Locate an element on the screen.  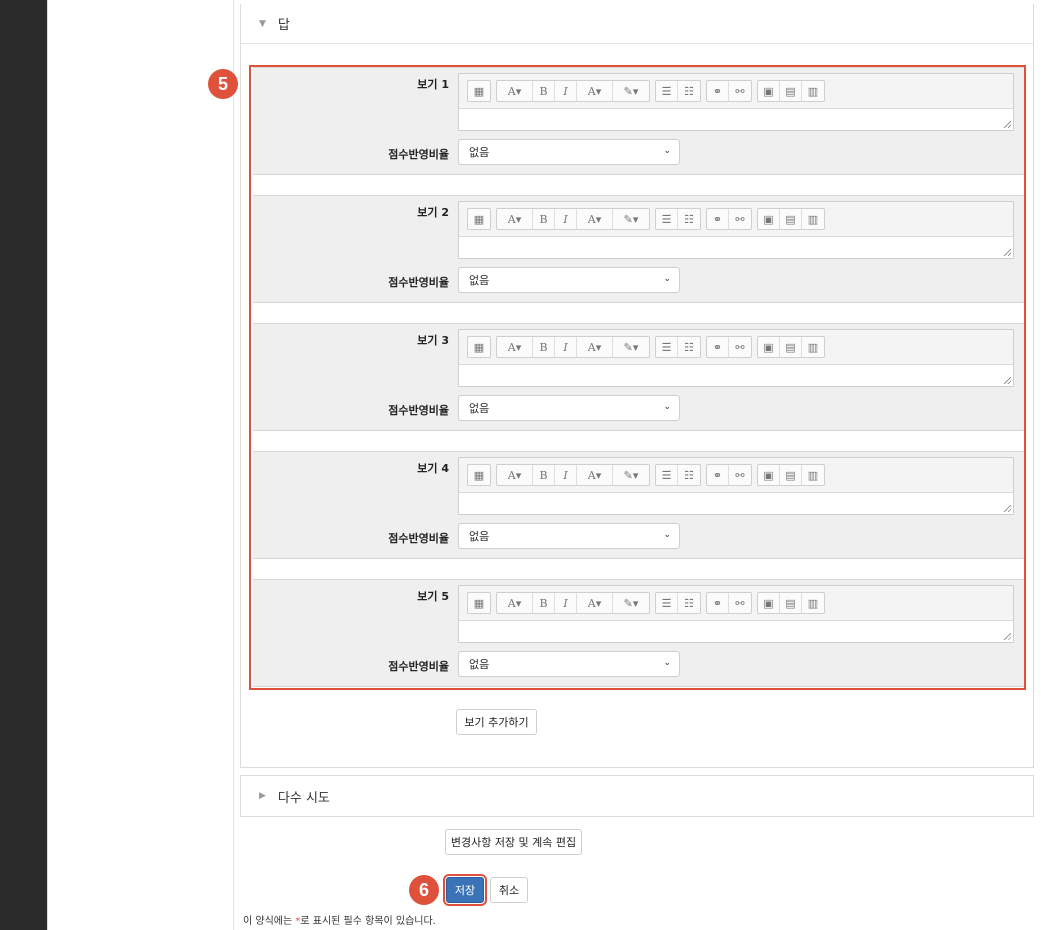
toolbar-group: ▣ ▤ ▥ is located at coordinates (791, 603).